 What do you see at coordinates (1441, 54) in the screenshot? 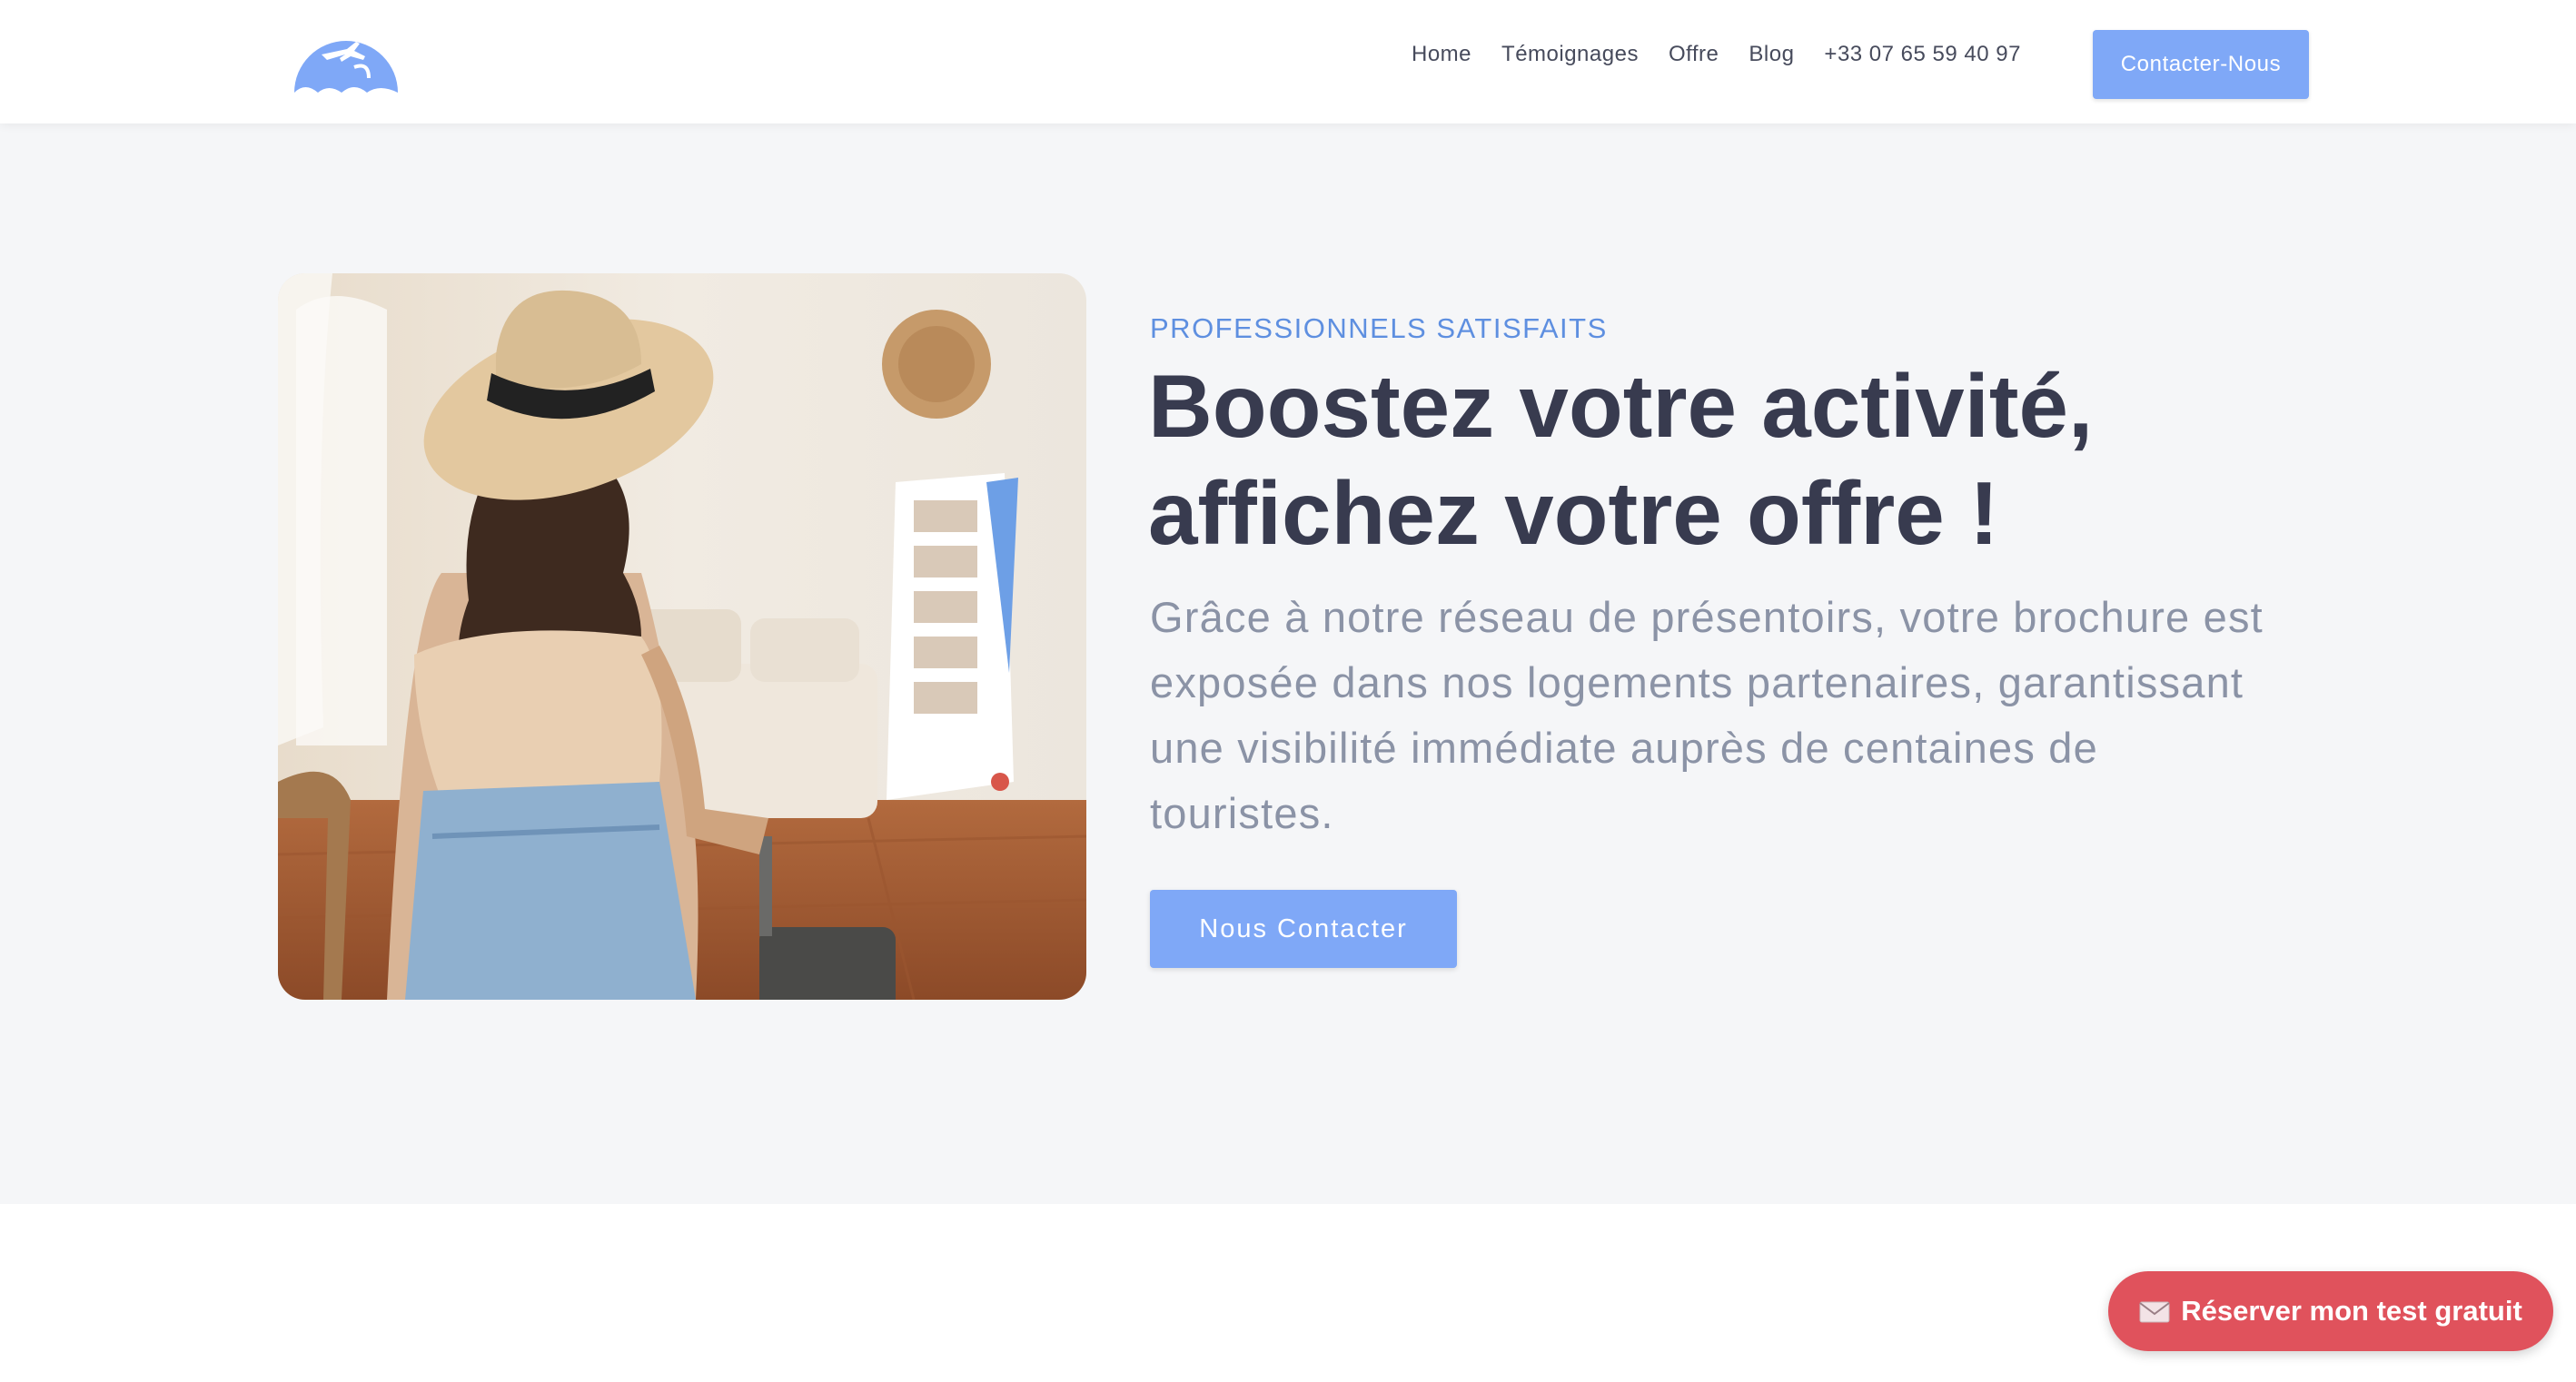
I see `nav-home: Home` at bounding box center [1441, 54].